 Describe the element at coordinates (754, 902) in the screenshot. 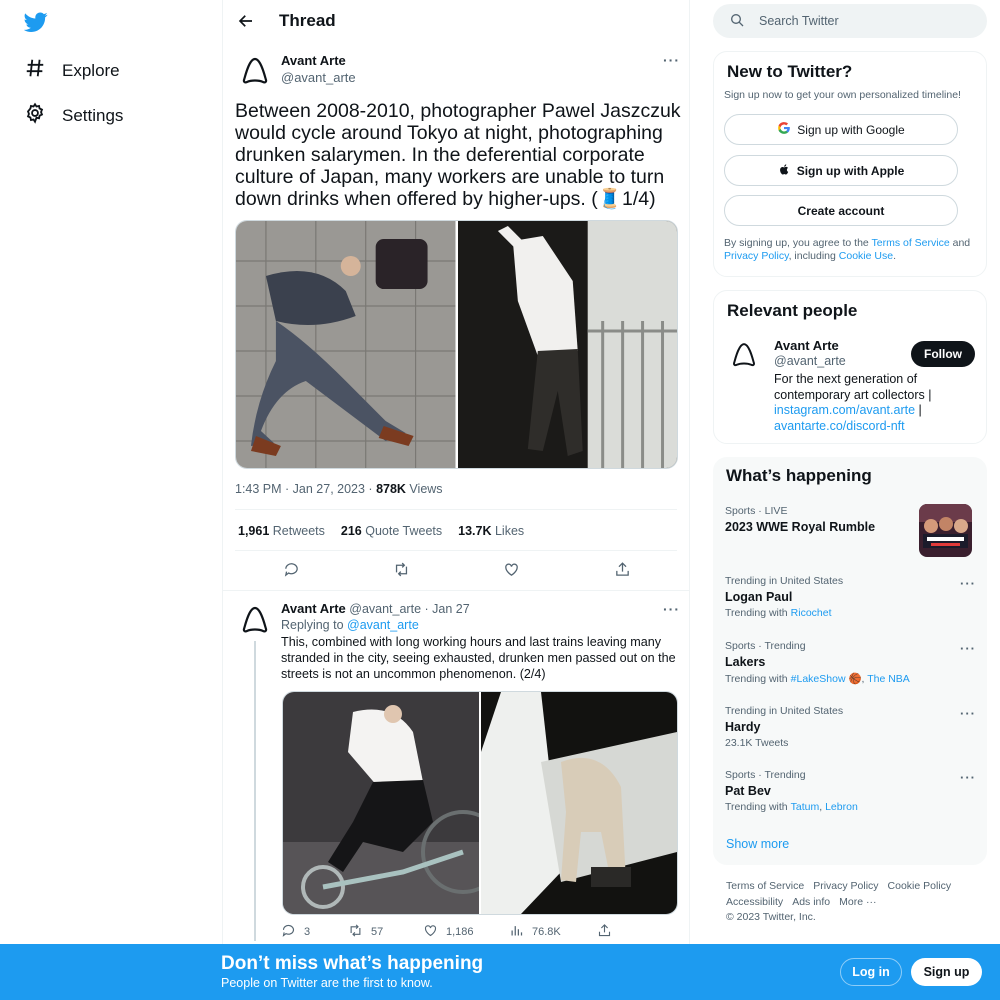

I see `footer-link: Accessibility` at that location.